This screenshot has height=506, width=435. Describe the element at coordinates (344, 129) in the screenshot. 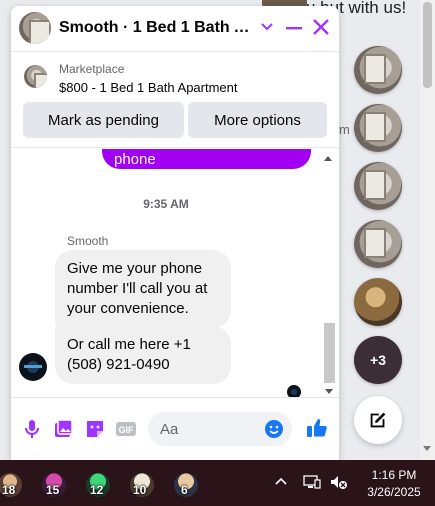

I see `background-side-text: m` at that location.